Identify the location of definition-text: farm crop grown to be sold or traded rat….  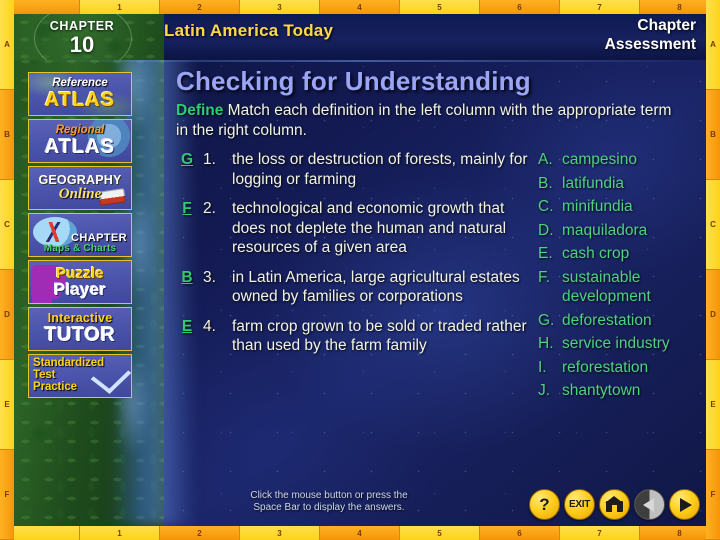
(379, 336).